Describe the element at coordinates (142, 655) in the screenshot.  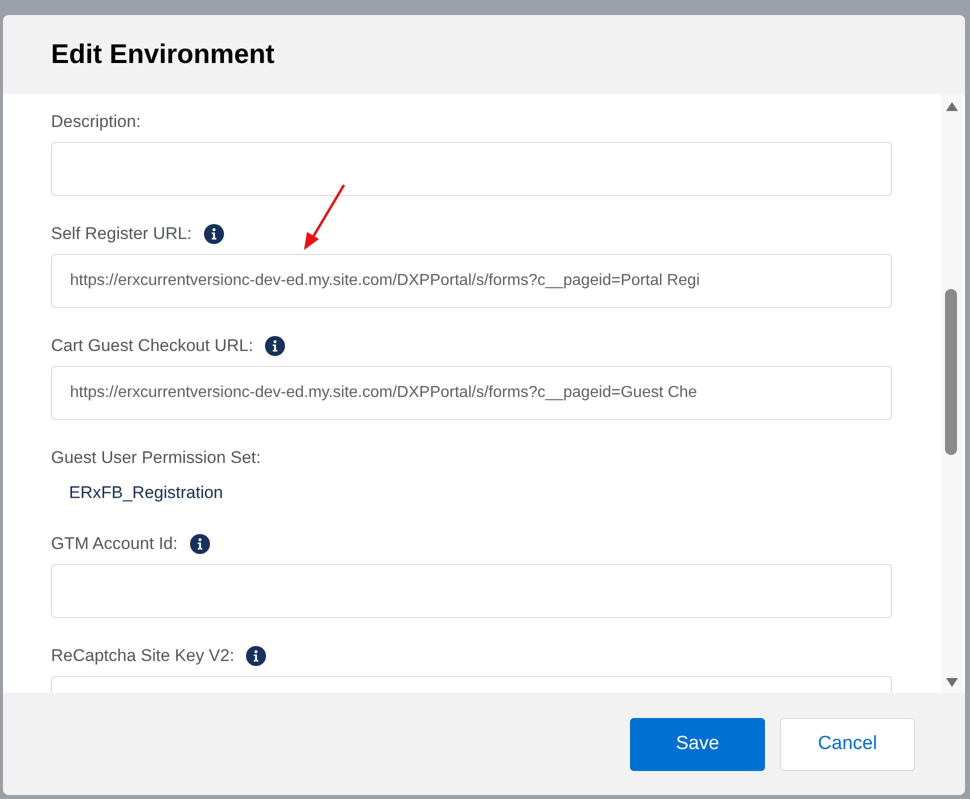
I see `field-label: ReCaptcha Site Key V2:` at that location.